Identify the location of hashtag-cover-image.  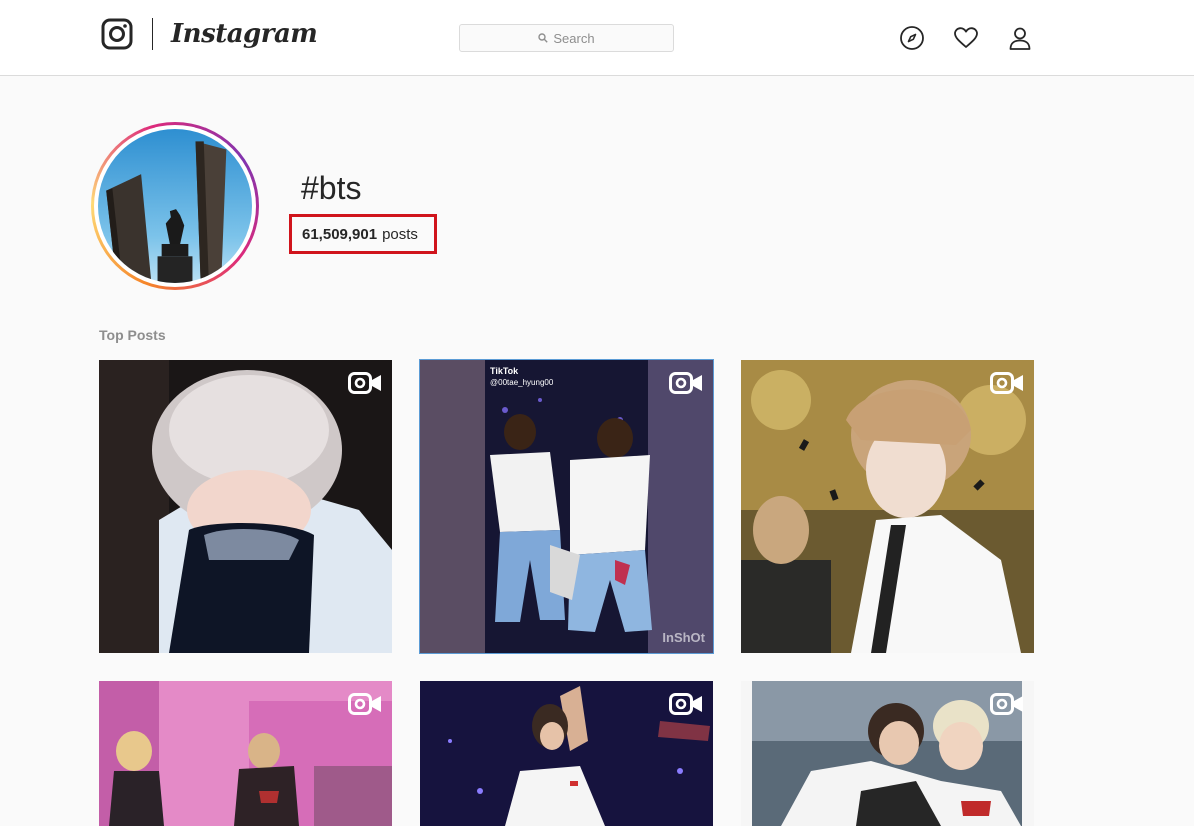
(175, 206).